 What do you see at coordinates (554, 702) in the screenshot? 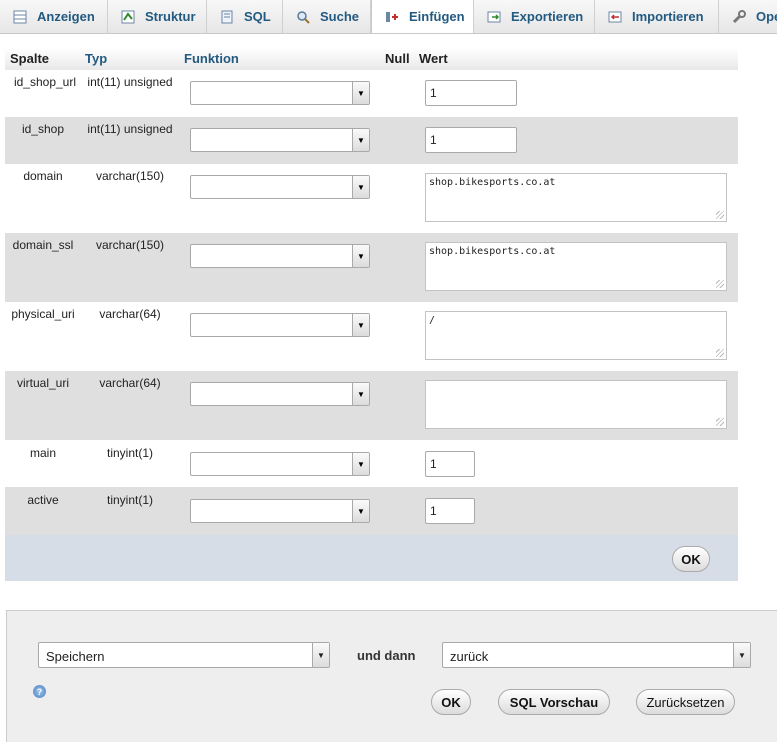
I see `sql-preview-button: SQL Vorschau` at bounding box center [554, 702].